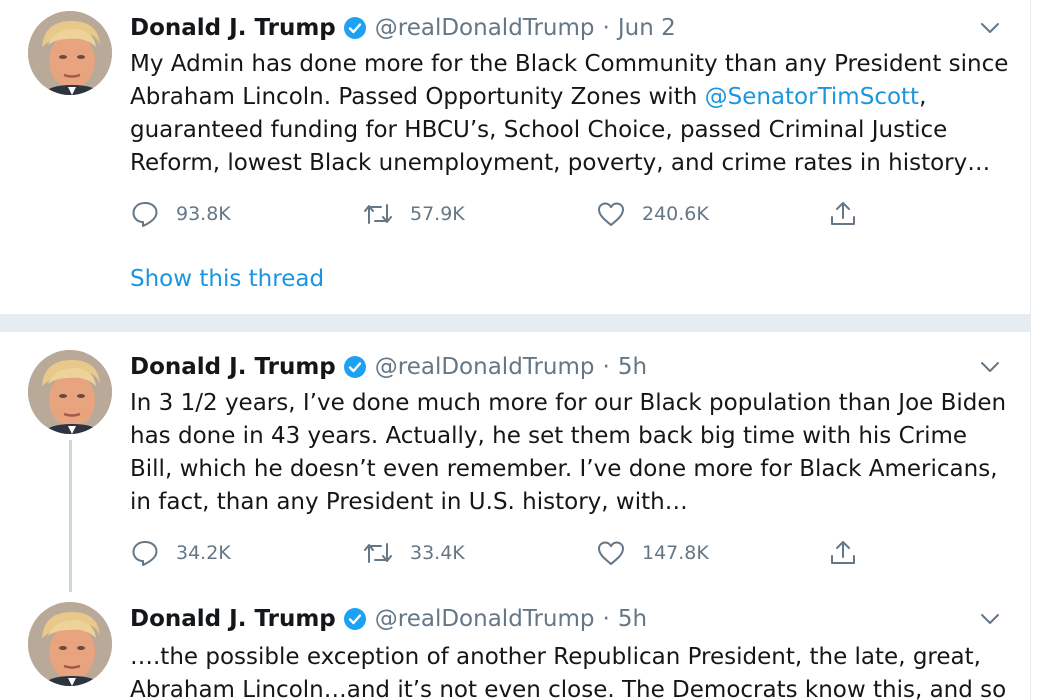  I want to click on like-count: 147.8K, so click(675, 553).